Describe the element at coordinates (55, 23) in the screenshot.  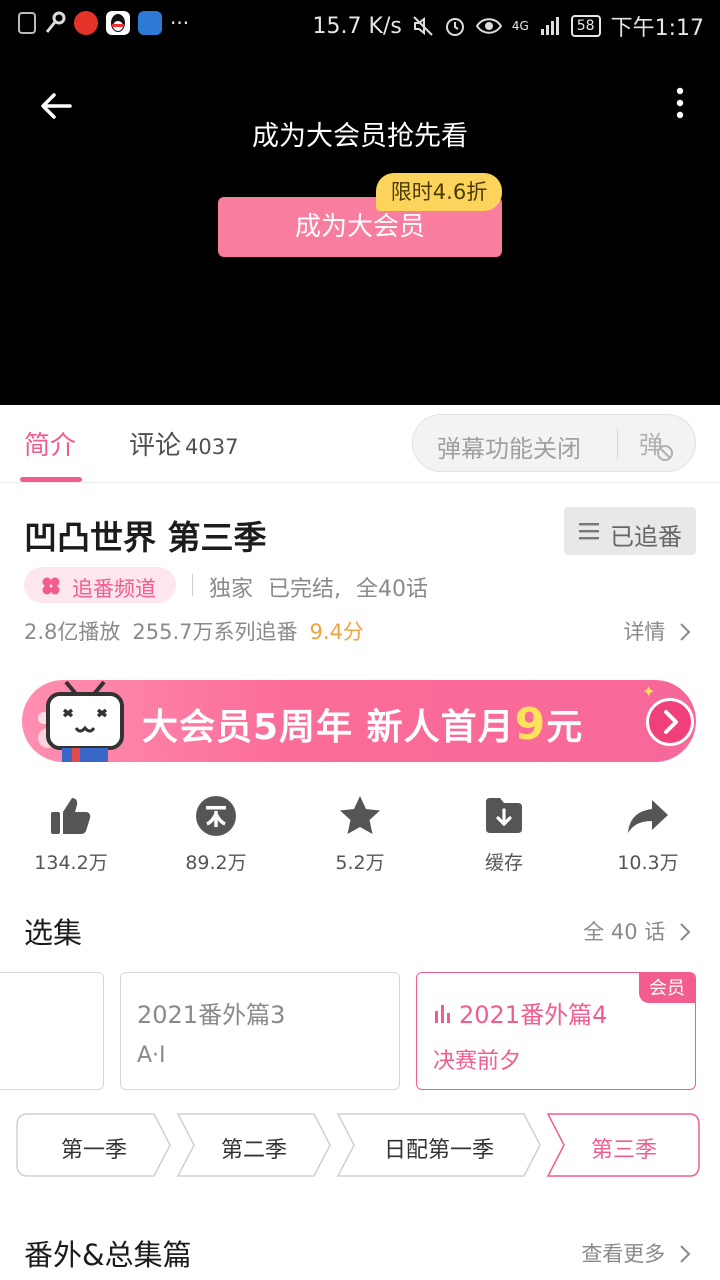
I see `key-icon` at that location.